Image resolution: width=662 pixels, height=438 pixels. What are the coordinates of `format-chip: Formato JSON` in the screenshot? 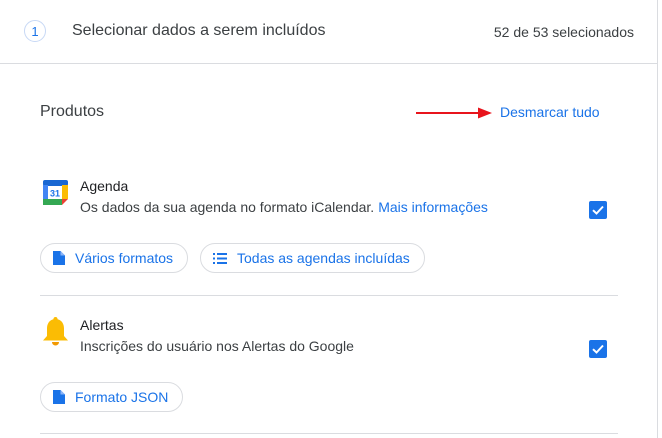 It's located at (112, 397).